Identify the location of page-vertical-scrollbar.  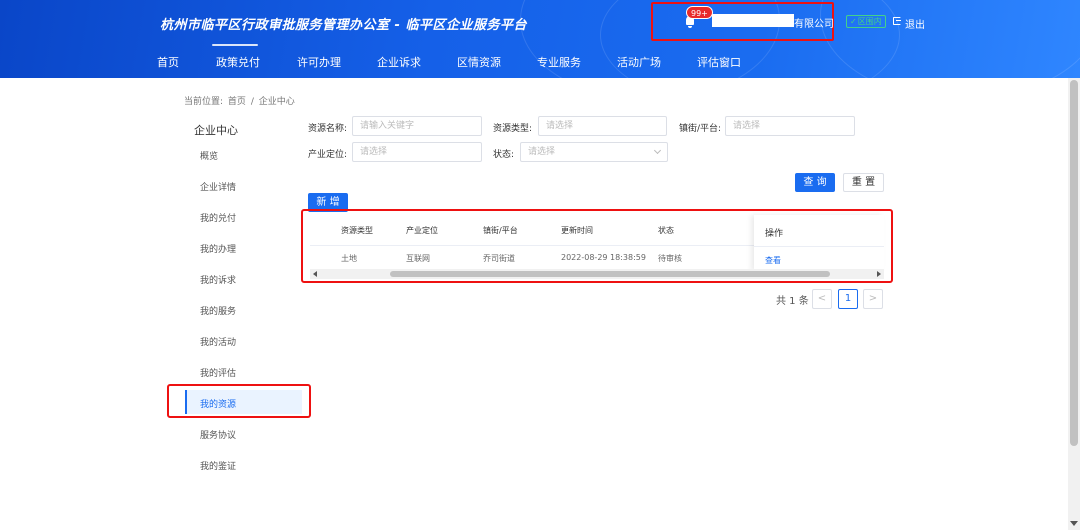
(1074, 304).